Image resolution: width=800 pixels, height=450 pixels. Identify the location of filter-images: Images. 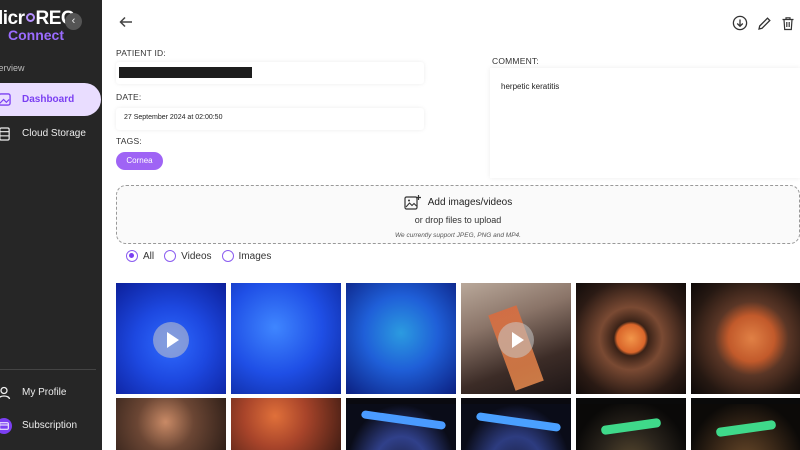
(246, 256).